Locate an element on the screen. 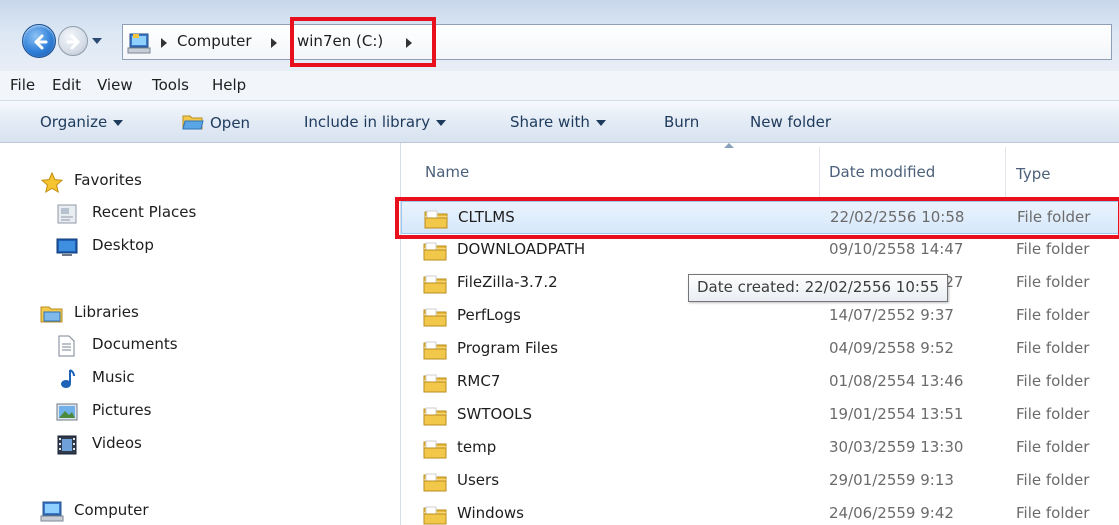 This screenshot has height=525, width=1119. nav-item-music: Music is located at coordinates (200, 379).